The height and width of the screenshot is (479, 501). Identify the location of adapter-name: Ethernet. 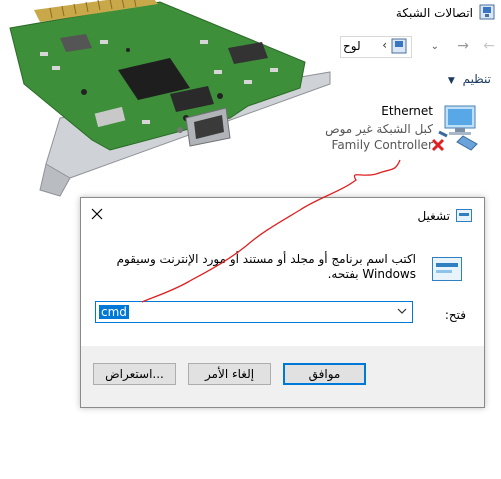
(407, 111).